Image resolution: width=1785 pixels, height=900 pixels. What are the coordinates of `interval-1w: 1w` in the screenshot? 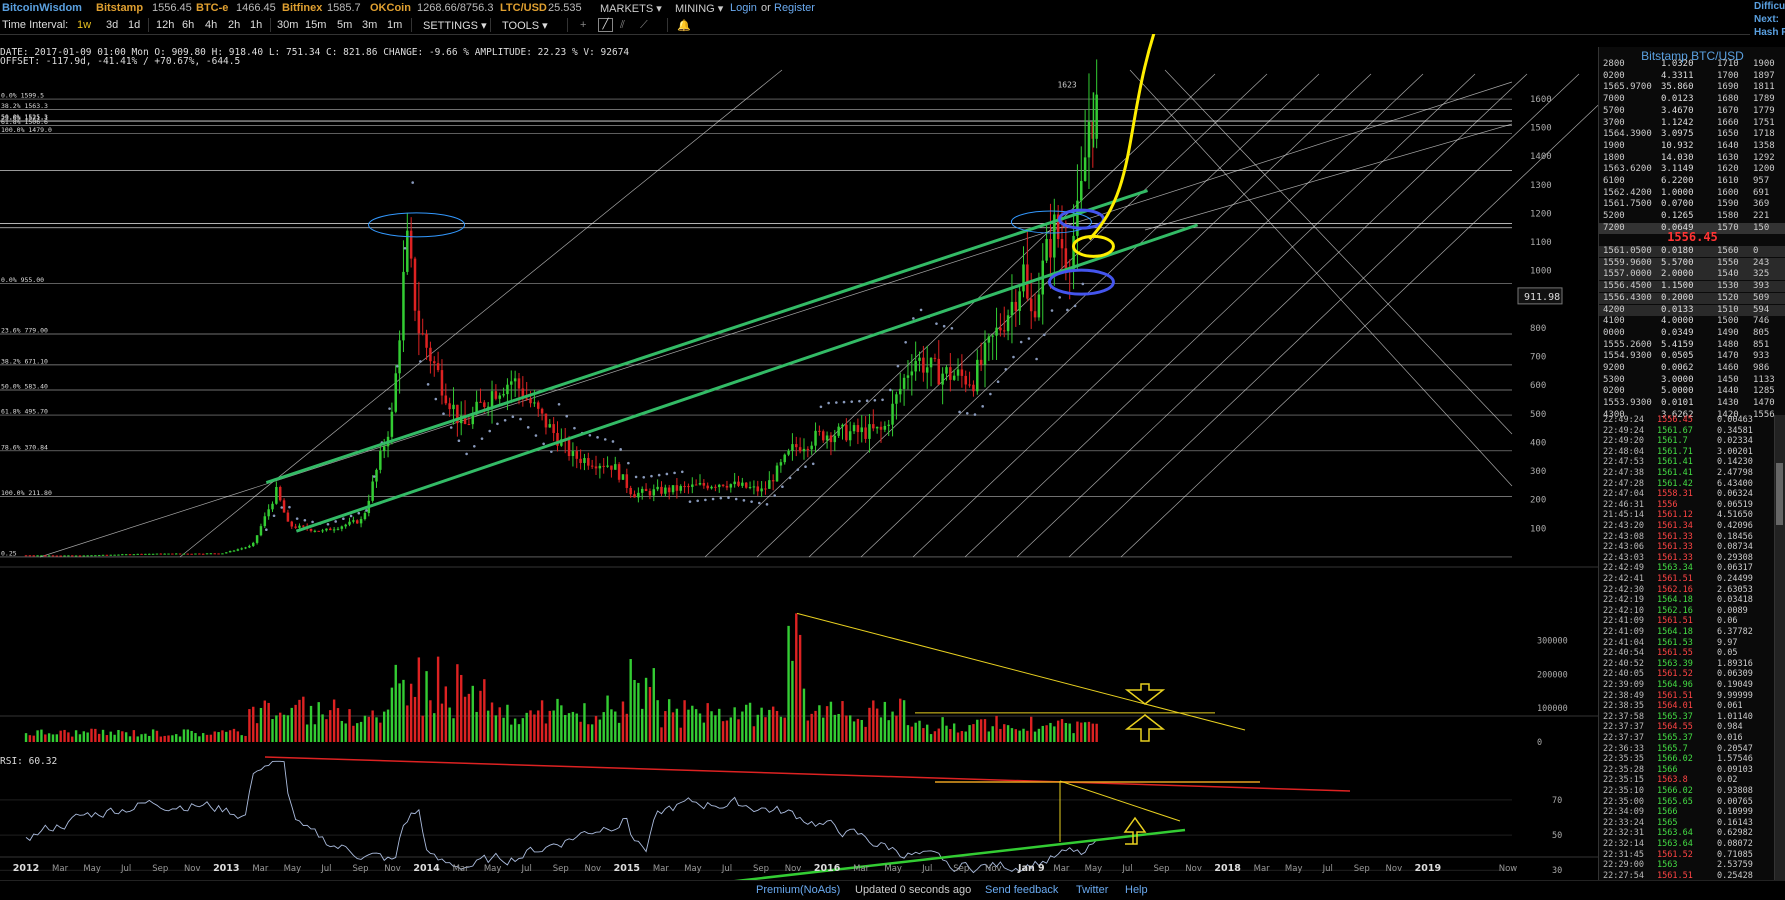 It's located at (84, 25).